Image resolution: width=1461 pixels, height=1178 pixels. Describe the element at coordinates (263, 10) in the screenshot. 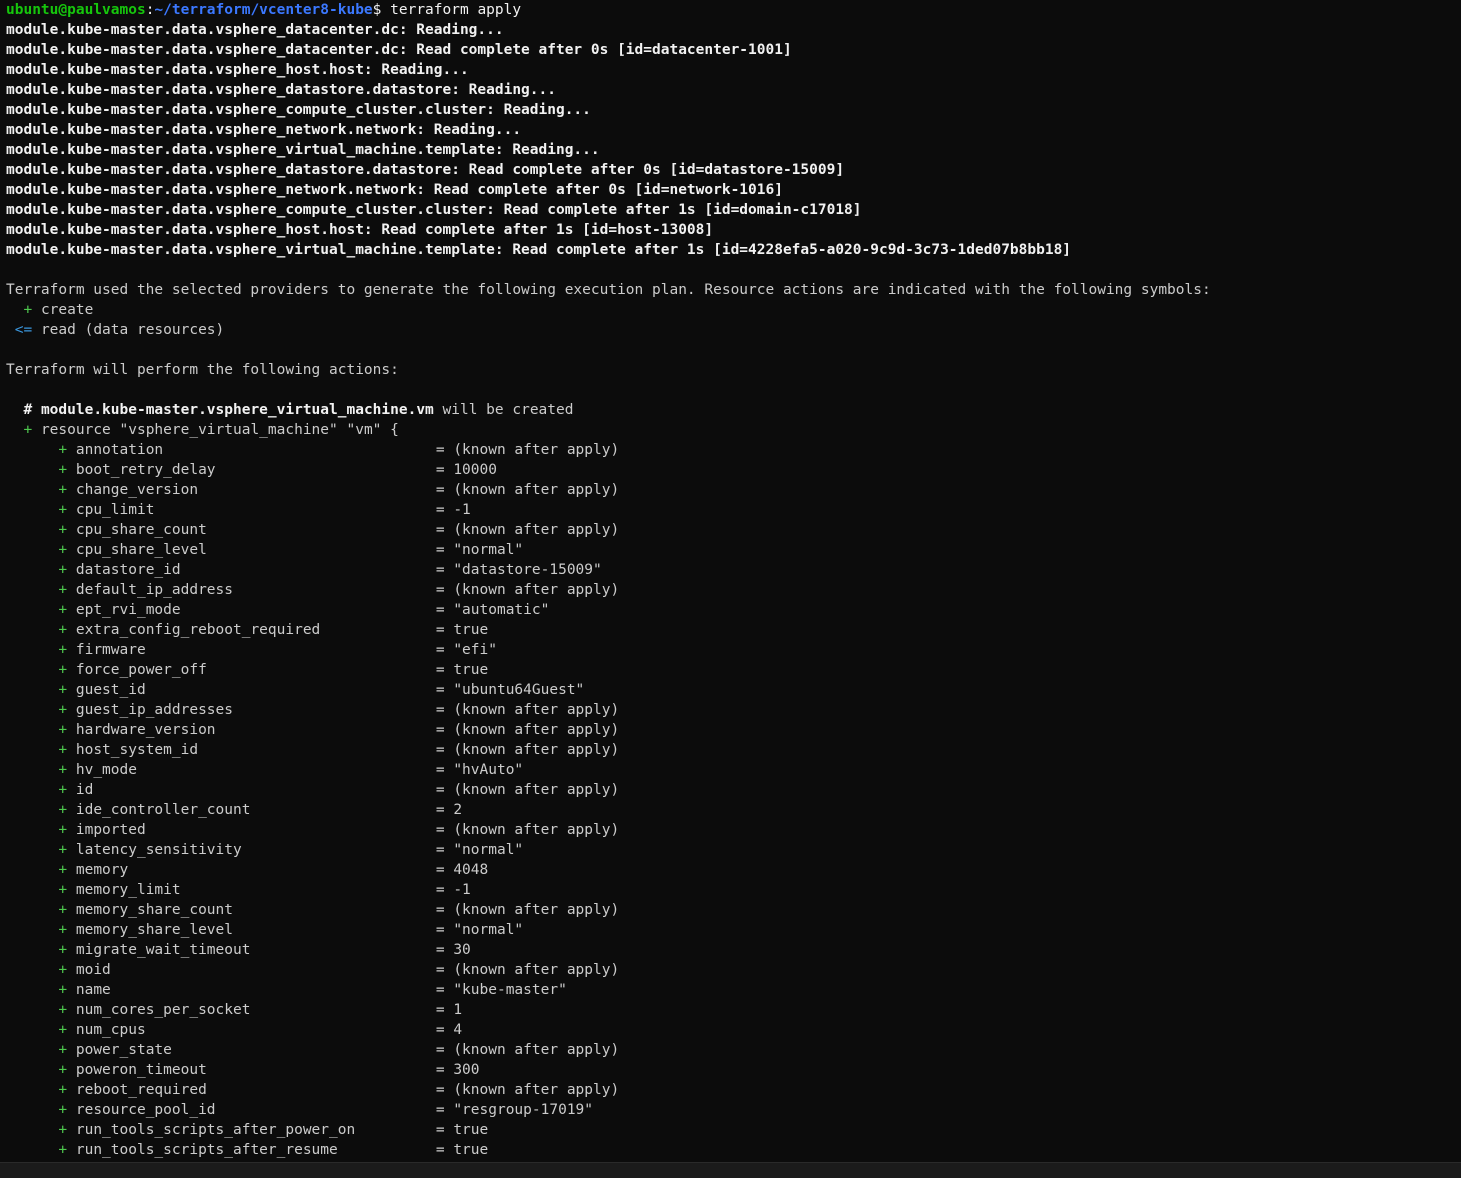

I see `prompt-path: ~/terraform/vcenter8-kube` at that location.